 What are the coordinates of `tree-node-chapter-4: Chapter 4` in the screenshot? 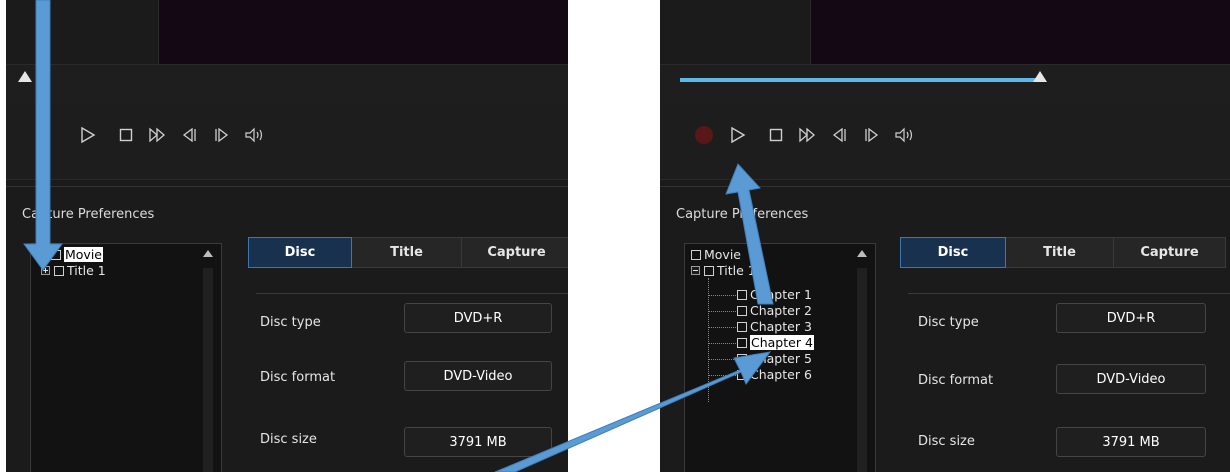 It's located at (775, 342).